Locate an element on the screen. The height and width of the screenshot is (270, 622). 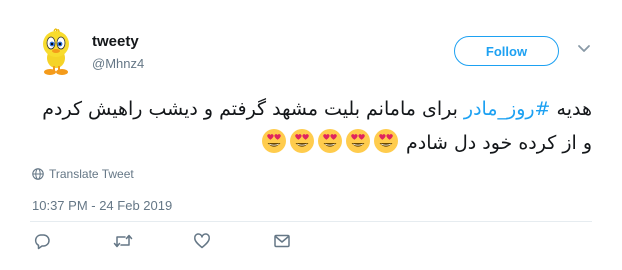
translate-tweet: Translate Tweet is located at coordinates (83, 174).